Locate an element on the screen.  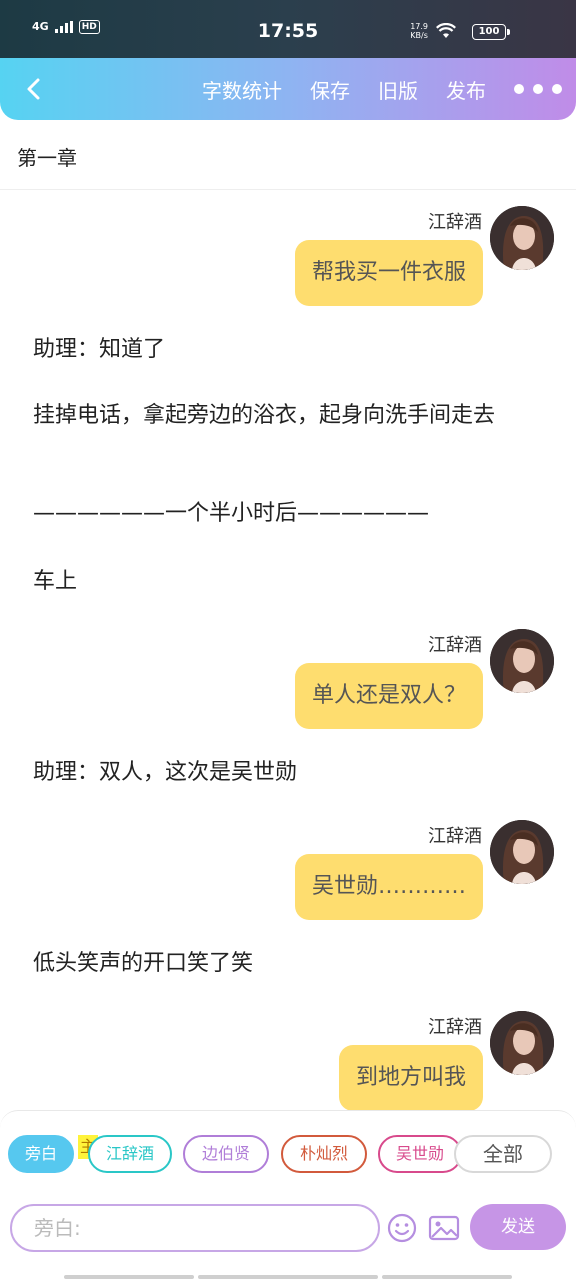
message-input: 旁白: is located at coordinates (195, 1228).